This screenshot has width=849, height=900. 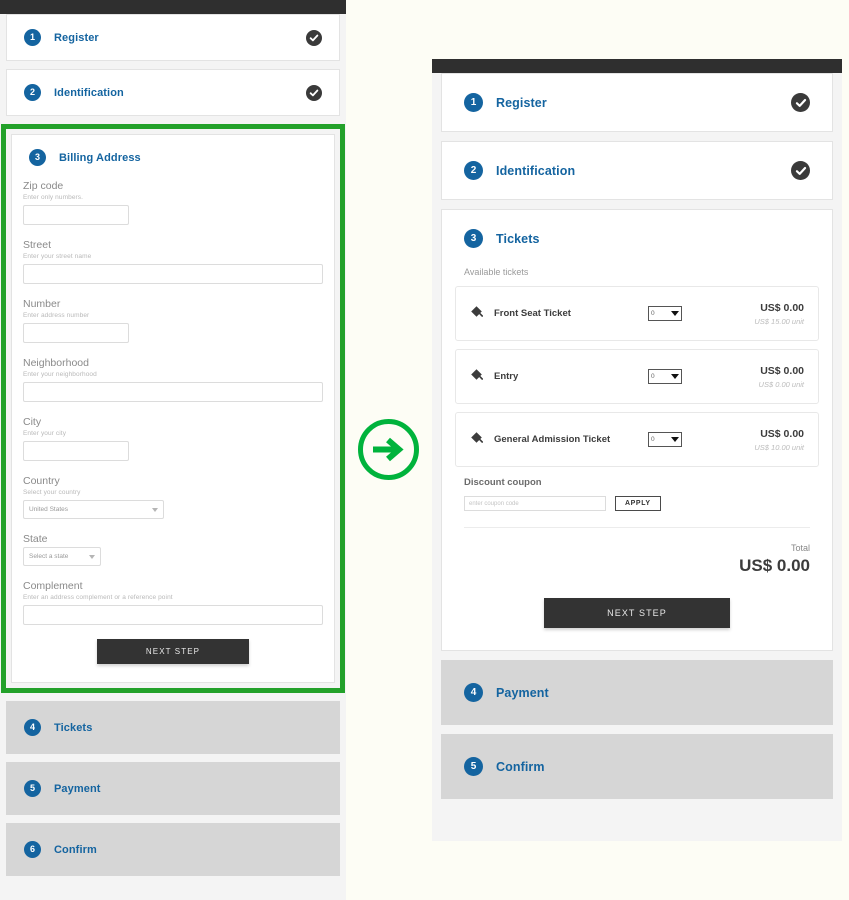 I want to click on state-select: Select a state, so click(x=62, y=556).